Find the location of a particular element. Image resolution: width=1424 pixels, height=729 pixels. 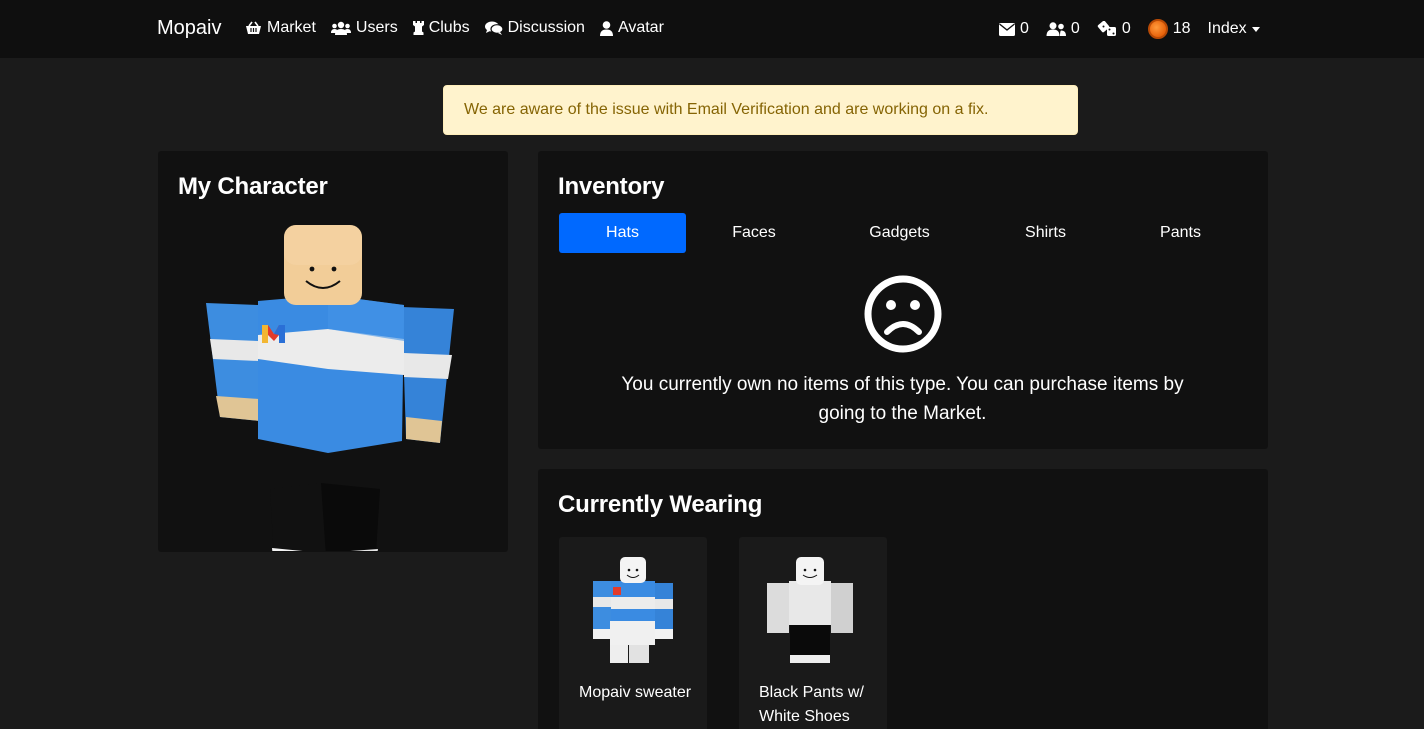

nav-clubs: Clubs is located at coordinates (441, 28).